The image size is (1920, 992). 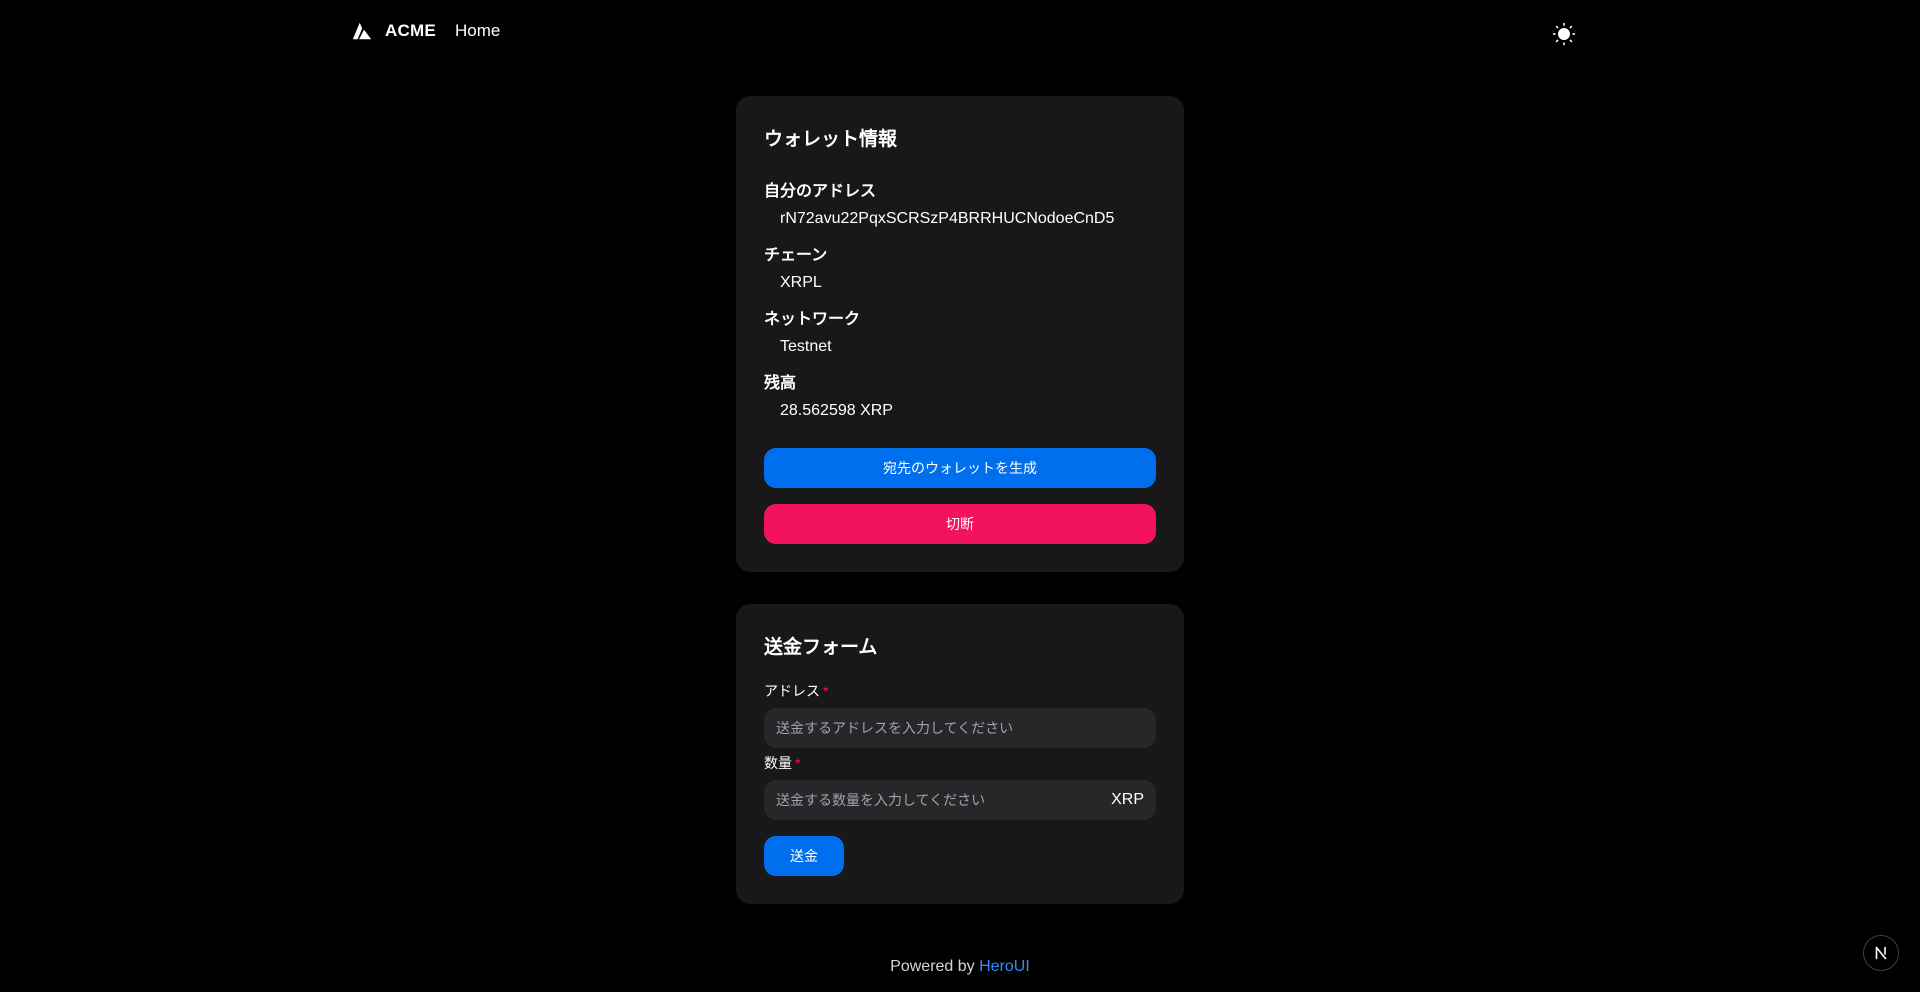 I want to click on balance-value: 28.562598 XRP, so click(x=836, y=410).